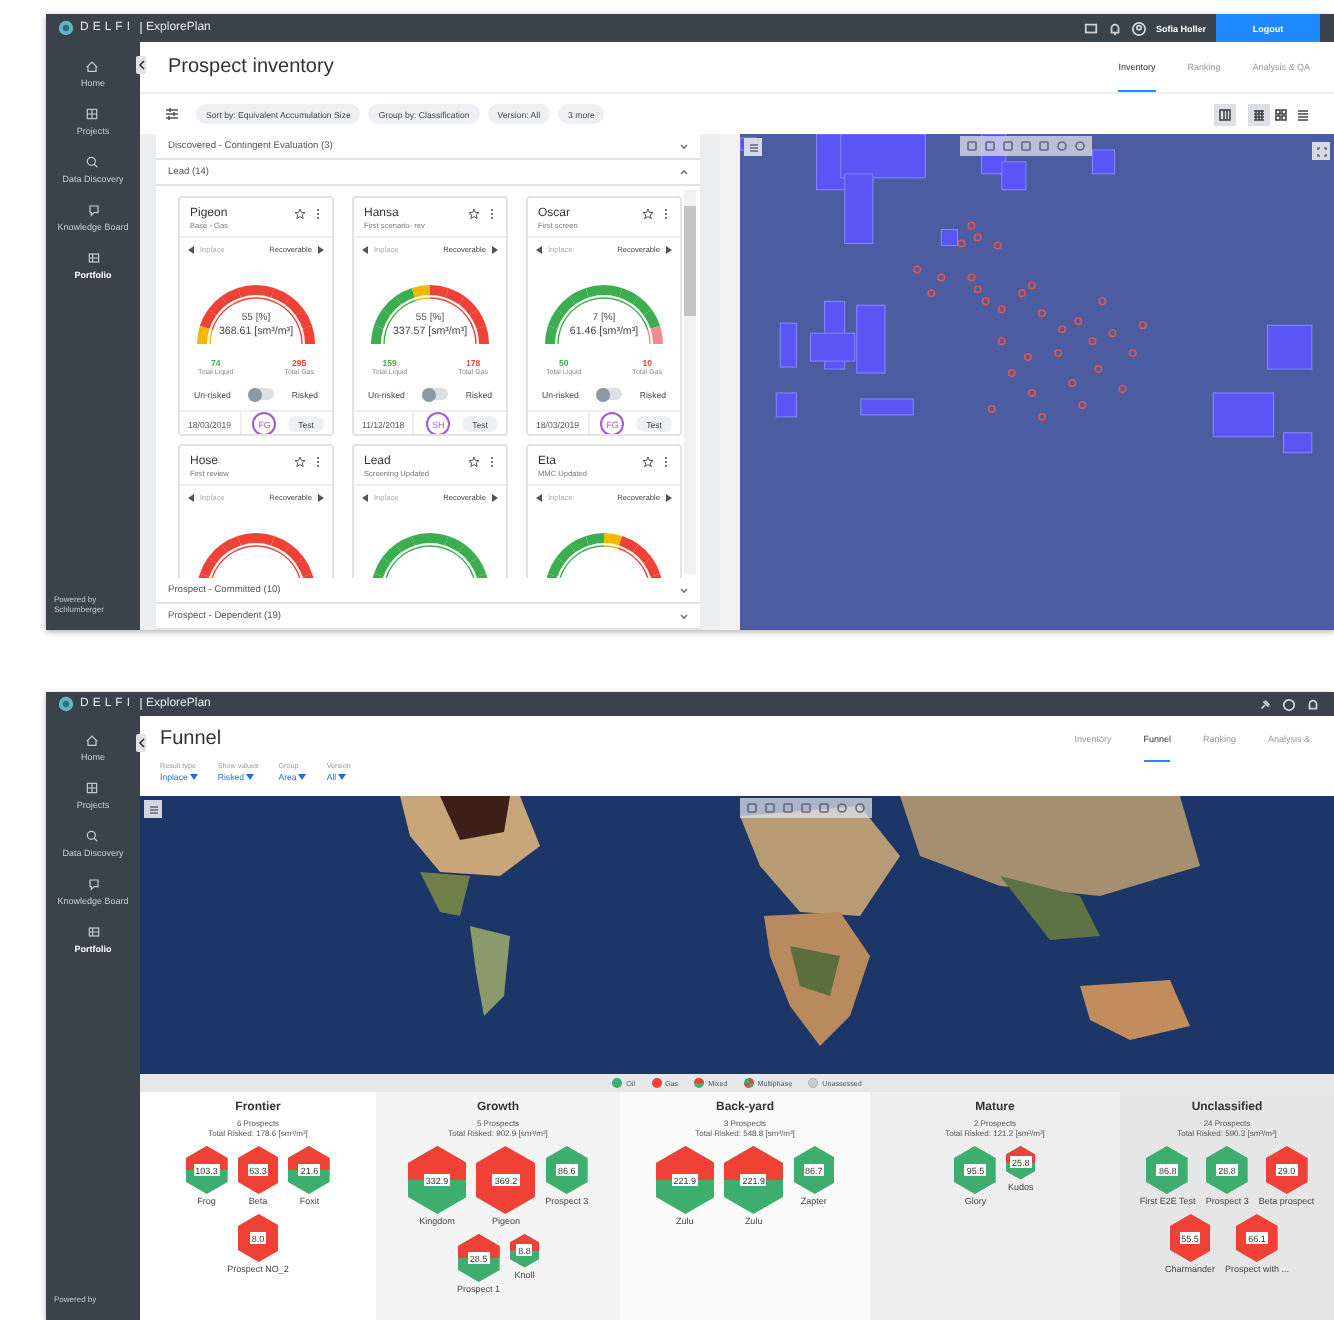  I want to click on pin-icon, so click(1265, 704).